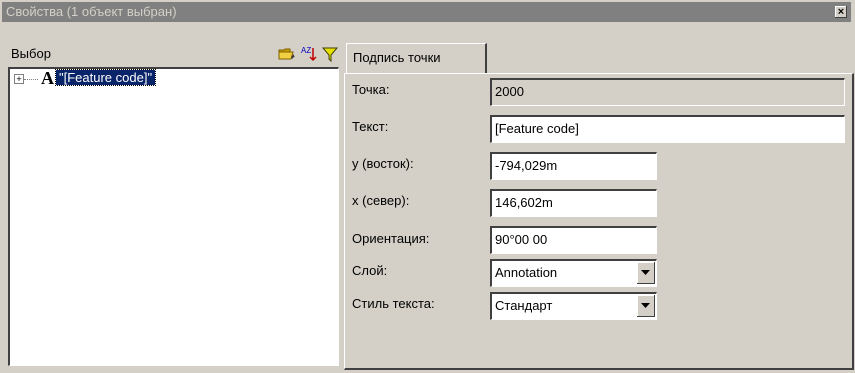 The width and height of the screenshot is (855, 373). I want to click on text-style-dropdown-button, so click(646, 306).